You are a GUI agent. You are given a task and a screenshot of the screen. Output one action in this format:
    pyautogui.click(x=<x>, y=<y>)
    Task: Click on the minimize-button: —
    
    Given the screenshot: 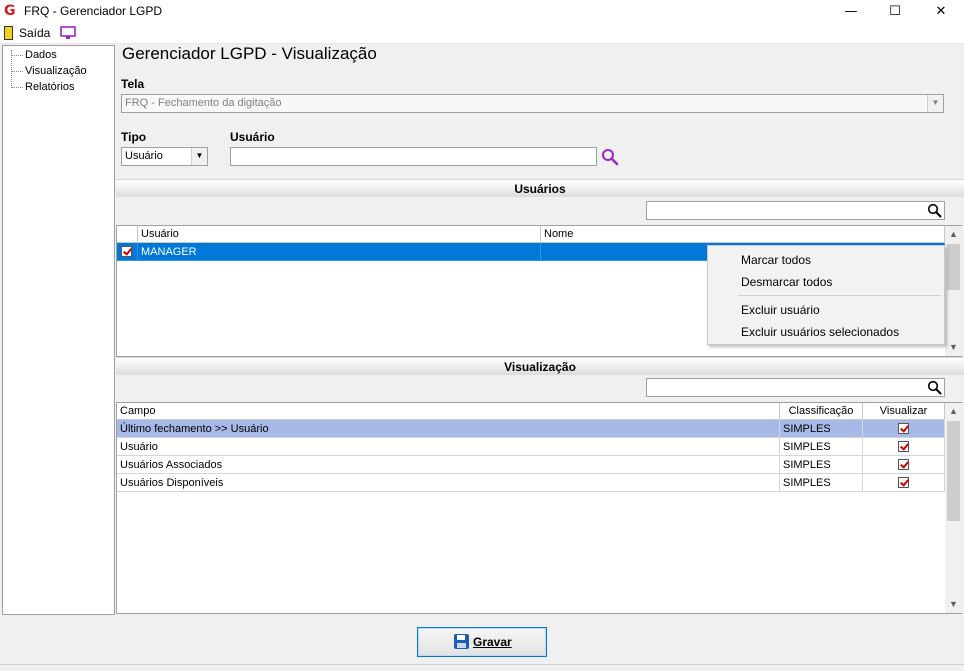 What is the action you would take?
    pyautogui.click(x=851, y=11)
    